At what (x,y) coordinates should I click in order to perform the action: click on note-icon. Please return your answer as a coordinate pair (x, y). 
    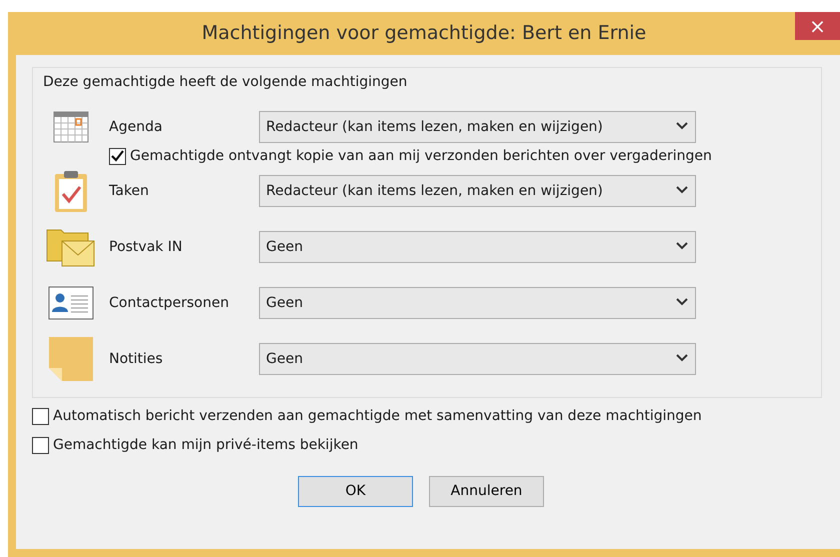
    Looking at the image, I should click on (71, 359).